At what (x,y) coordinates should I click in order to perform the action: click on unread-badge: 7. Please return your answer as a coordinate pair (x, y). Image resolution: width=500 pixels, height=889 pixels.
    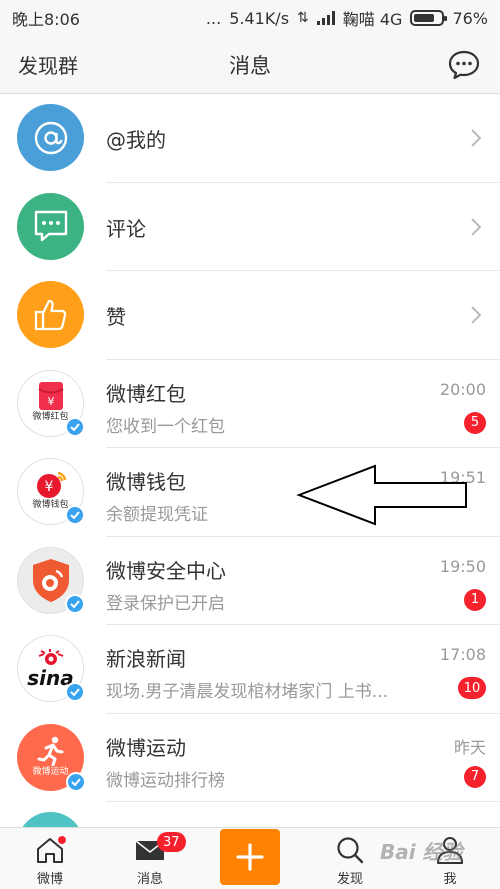
    Looking at the image, I should click on (475, 776).